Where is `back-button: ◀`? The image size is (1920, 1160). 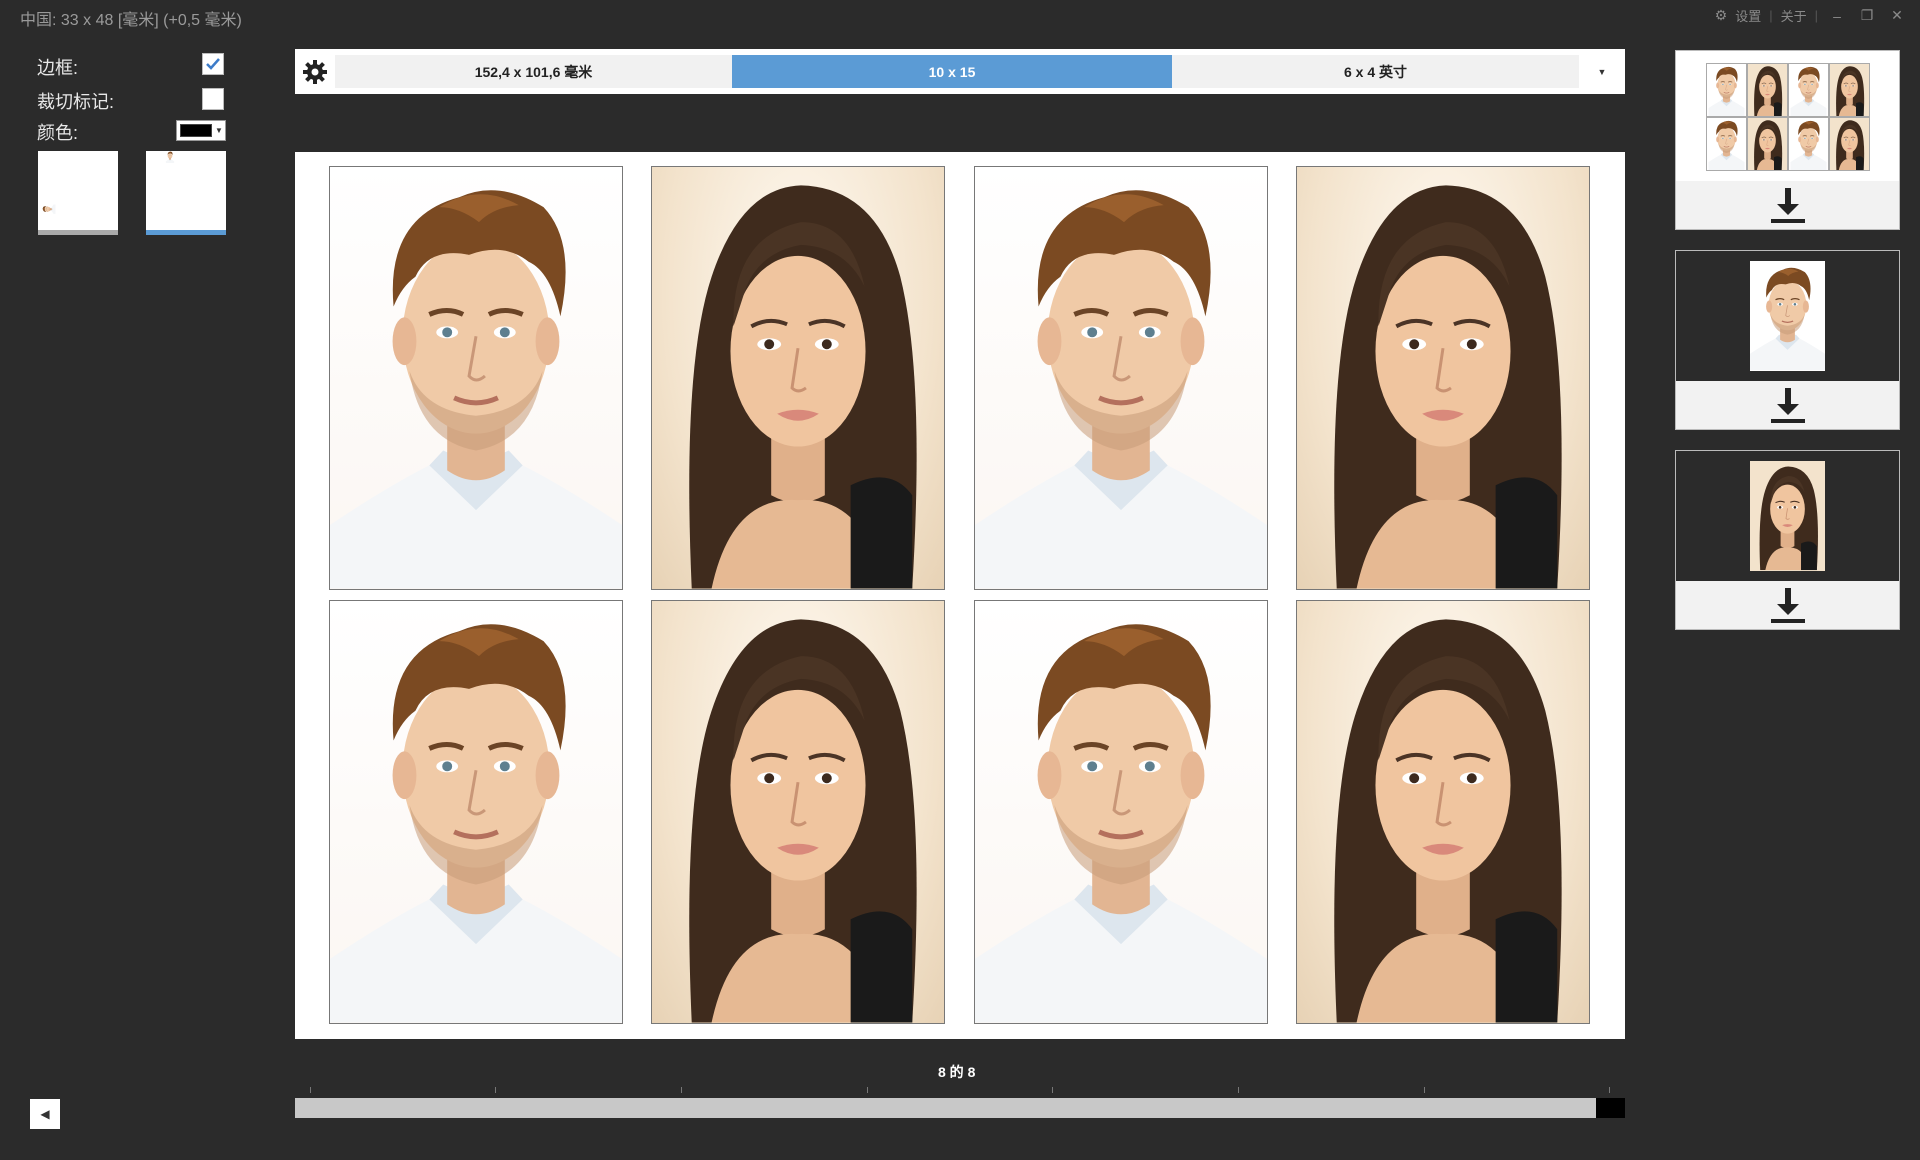 back-button: ◀ is located at coordinates (45, 1114).